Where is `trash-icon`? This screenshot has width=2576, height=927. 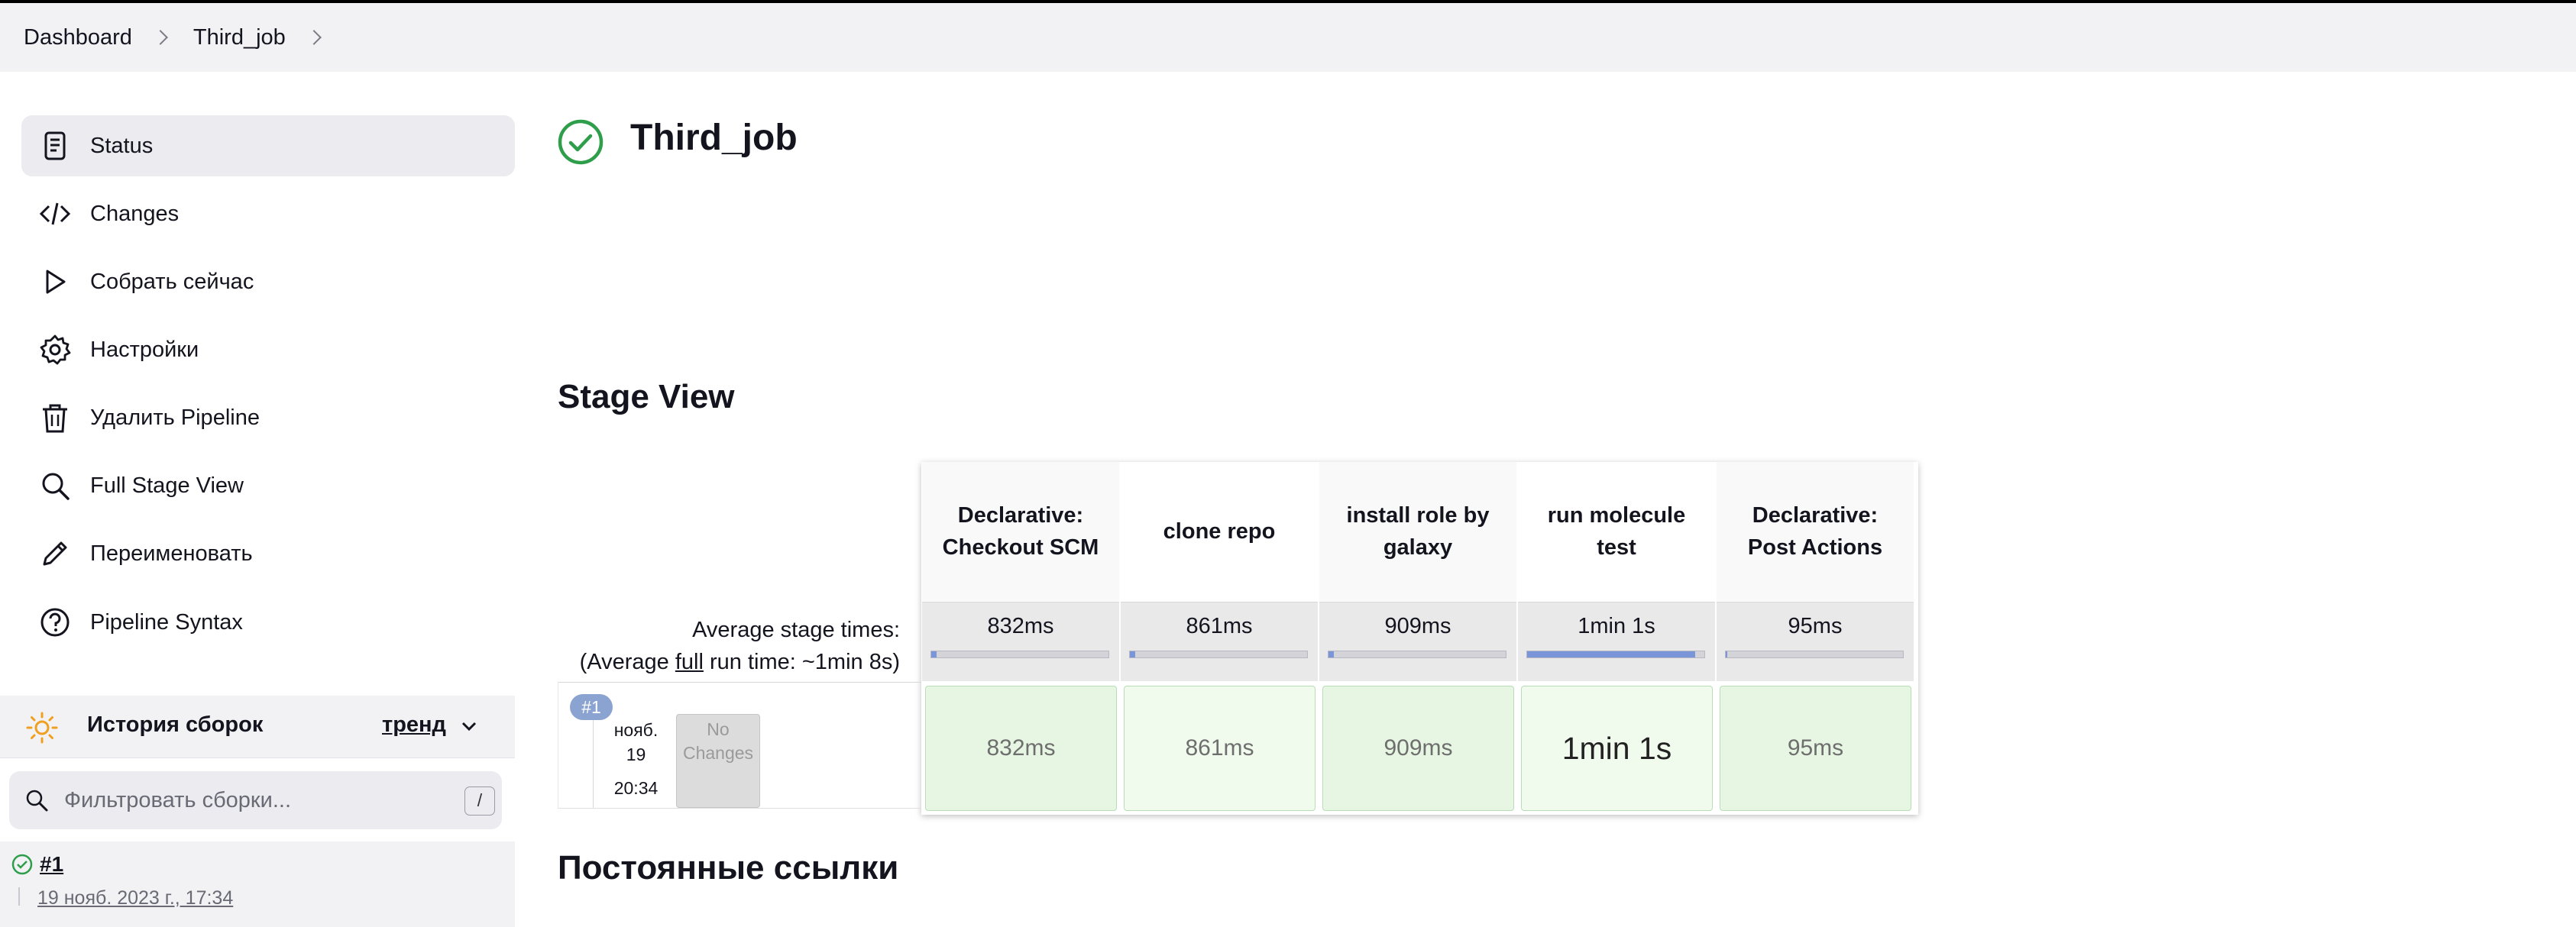
trash-icon is located at coordinates (55, 419).